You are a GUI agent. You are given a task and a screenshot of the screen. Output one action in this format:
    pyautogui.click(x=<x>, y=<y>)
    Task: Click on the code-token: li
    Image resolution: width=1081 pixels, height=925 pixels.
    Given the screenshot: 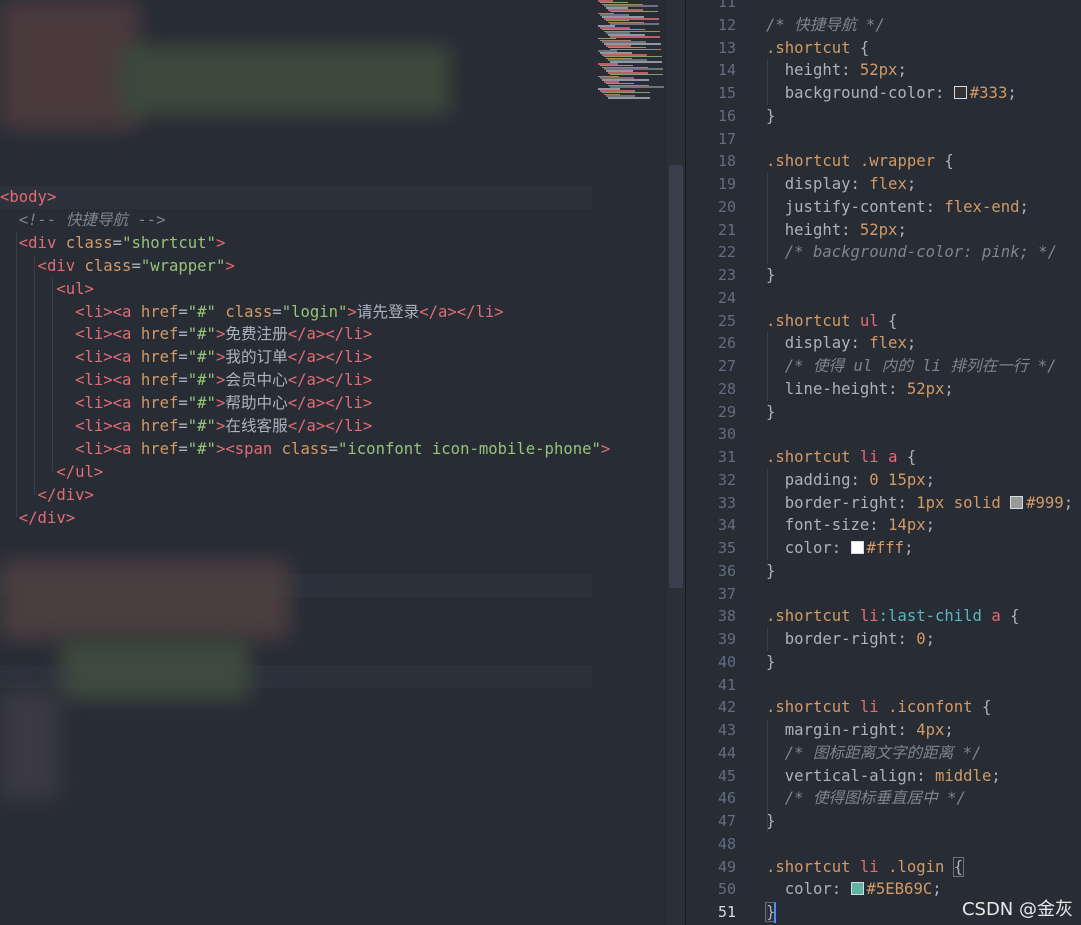 What is the action you would take?
    pyautogui.click(x=869, y=616)
    